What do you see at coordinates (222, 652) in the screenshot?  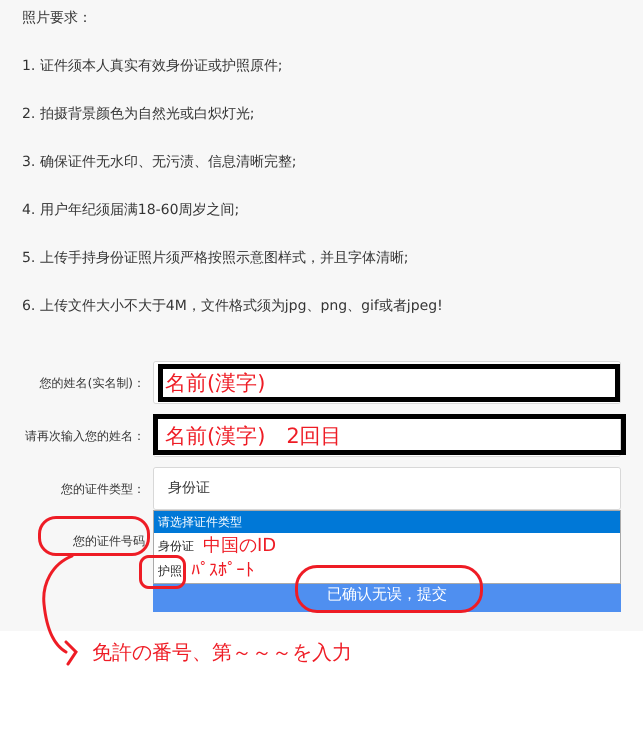 I see `annotation-note: 免許の番号、第～～～を入力` at bounding box center [222, 652].